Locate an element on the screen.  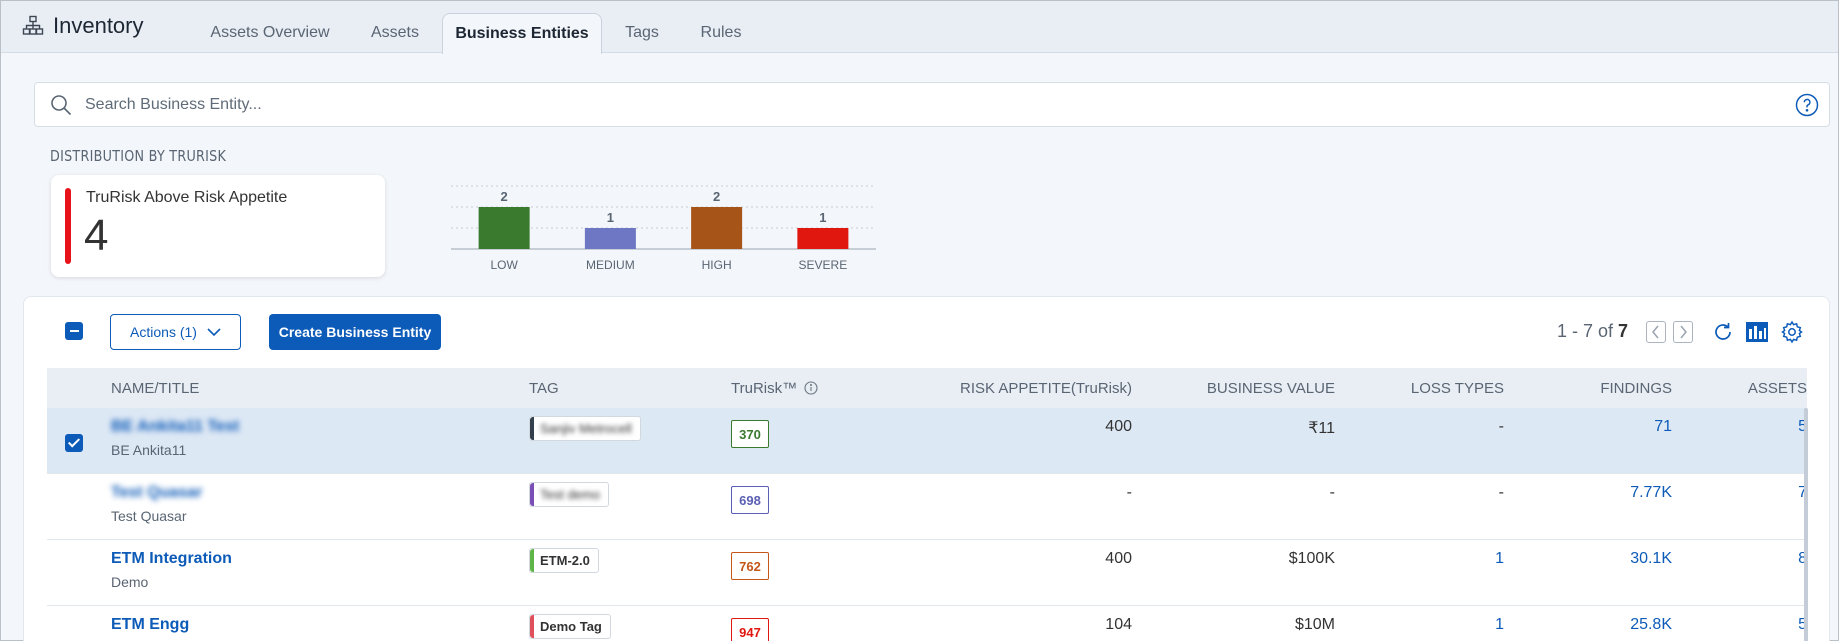
chart-tick-label: LOW is located at coordinates (504, 265).